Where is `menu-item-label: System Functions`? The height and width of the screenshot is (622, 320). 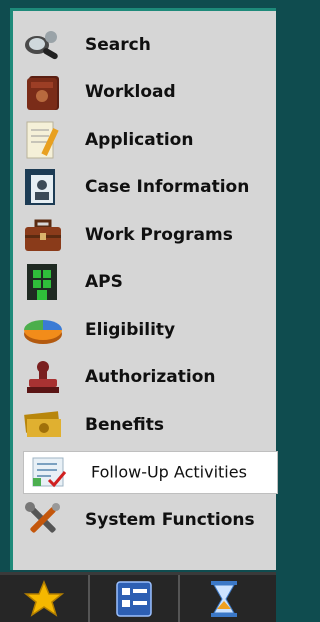 menu-item-label: System Functions is located at coordinates (170, 519).